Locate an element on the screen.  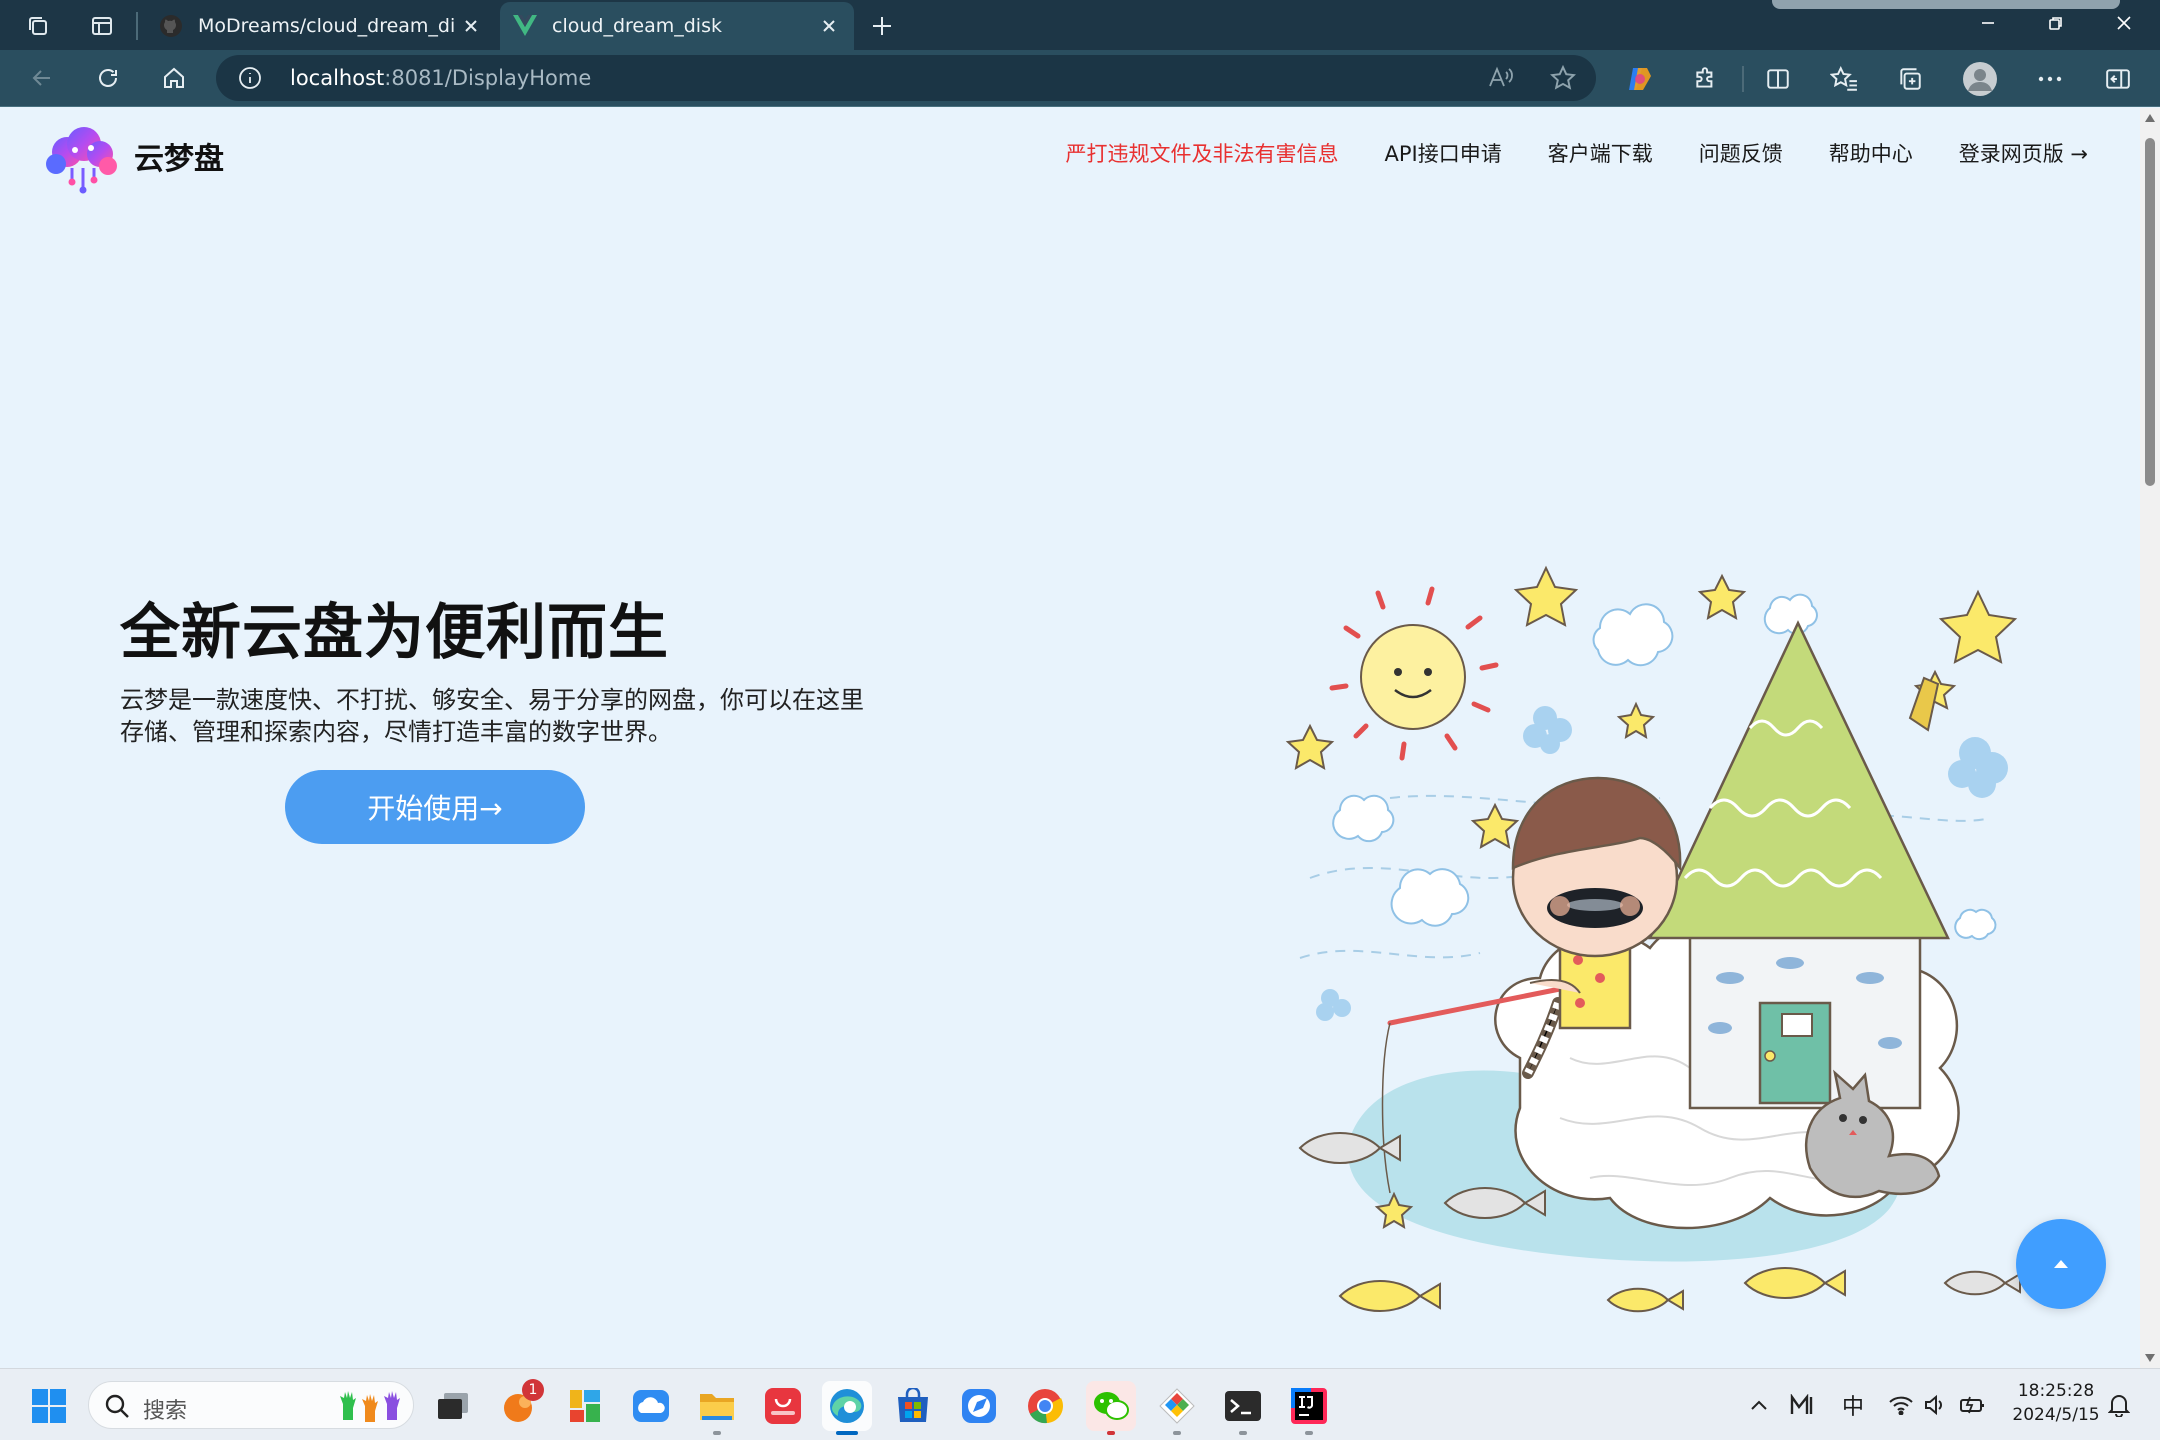
nav-help-link: 帮助中心 is located at coordinates (1871, 153).